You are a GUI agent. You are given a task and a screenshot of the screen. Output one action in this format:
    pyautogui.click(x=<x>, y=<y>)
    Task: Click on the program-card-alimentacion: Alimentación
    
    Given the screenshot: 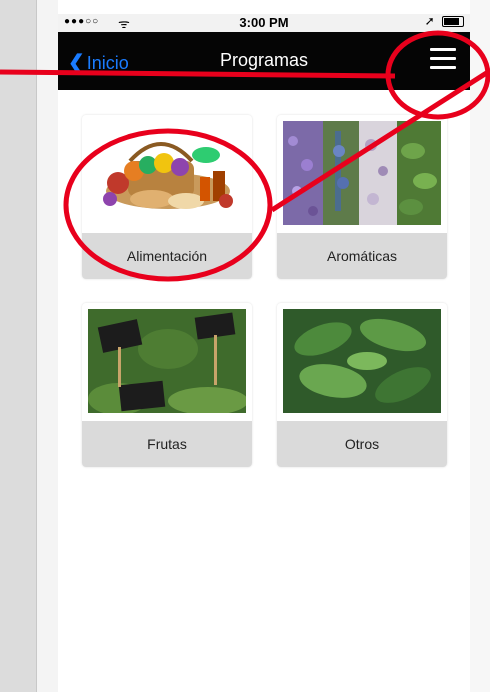 What is the action you would take?
    pyautogui.click(x=167, y=197)
    